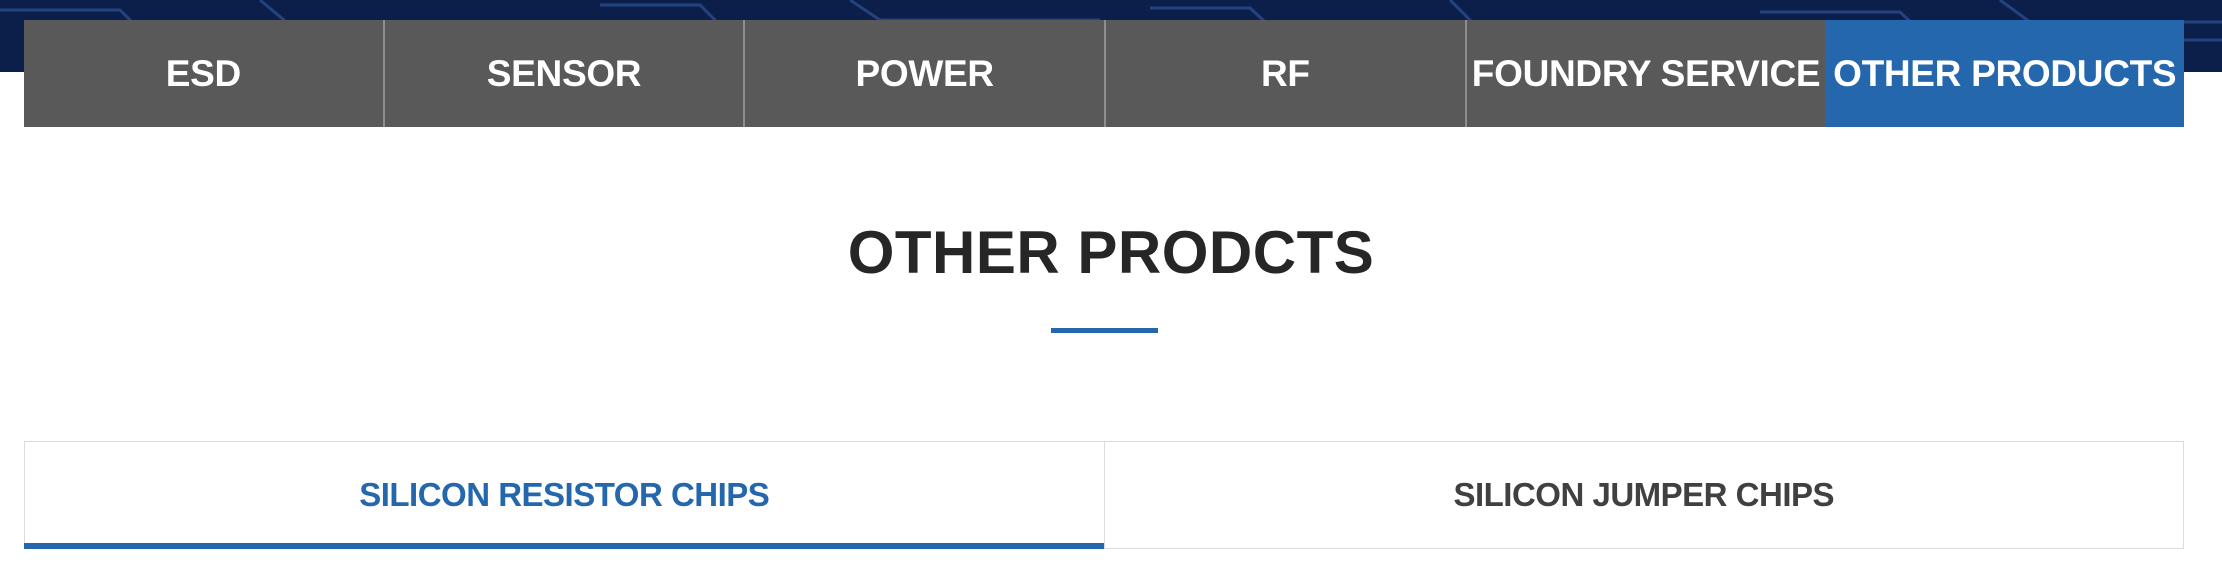  I want to click on tab-foundry-service: FOUNDRY SERVICE, so click(1646, 73).